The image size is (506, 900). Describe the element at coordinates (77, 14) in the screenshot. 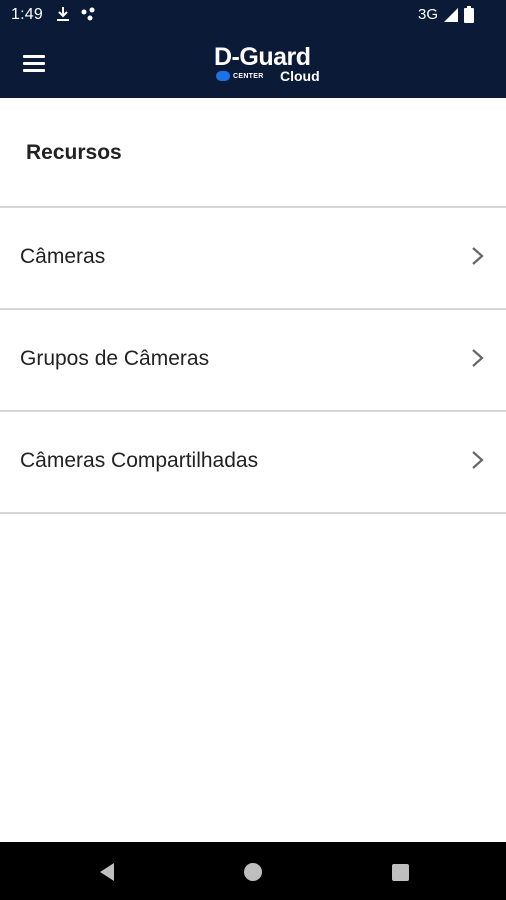

I see `status-notification-icons` at that location.